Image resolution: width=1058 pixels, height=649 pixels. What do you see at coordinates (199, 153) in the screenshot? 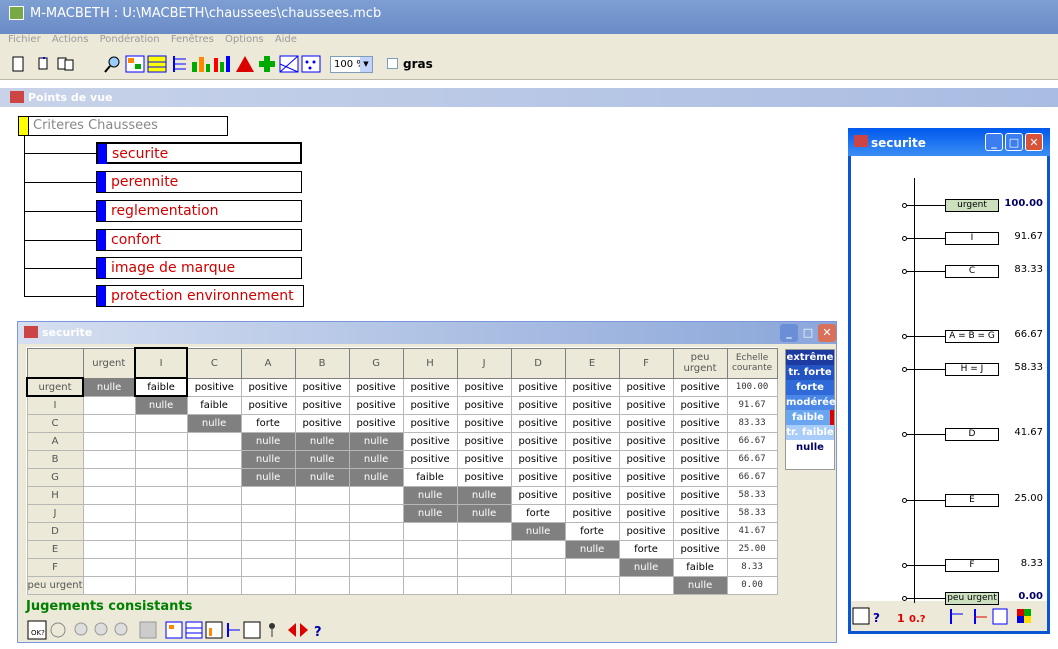
I see `tree-node-securite: securite` at bounding box center [199, 153].